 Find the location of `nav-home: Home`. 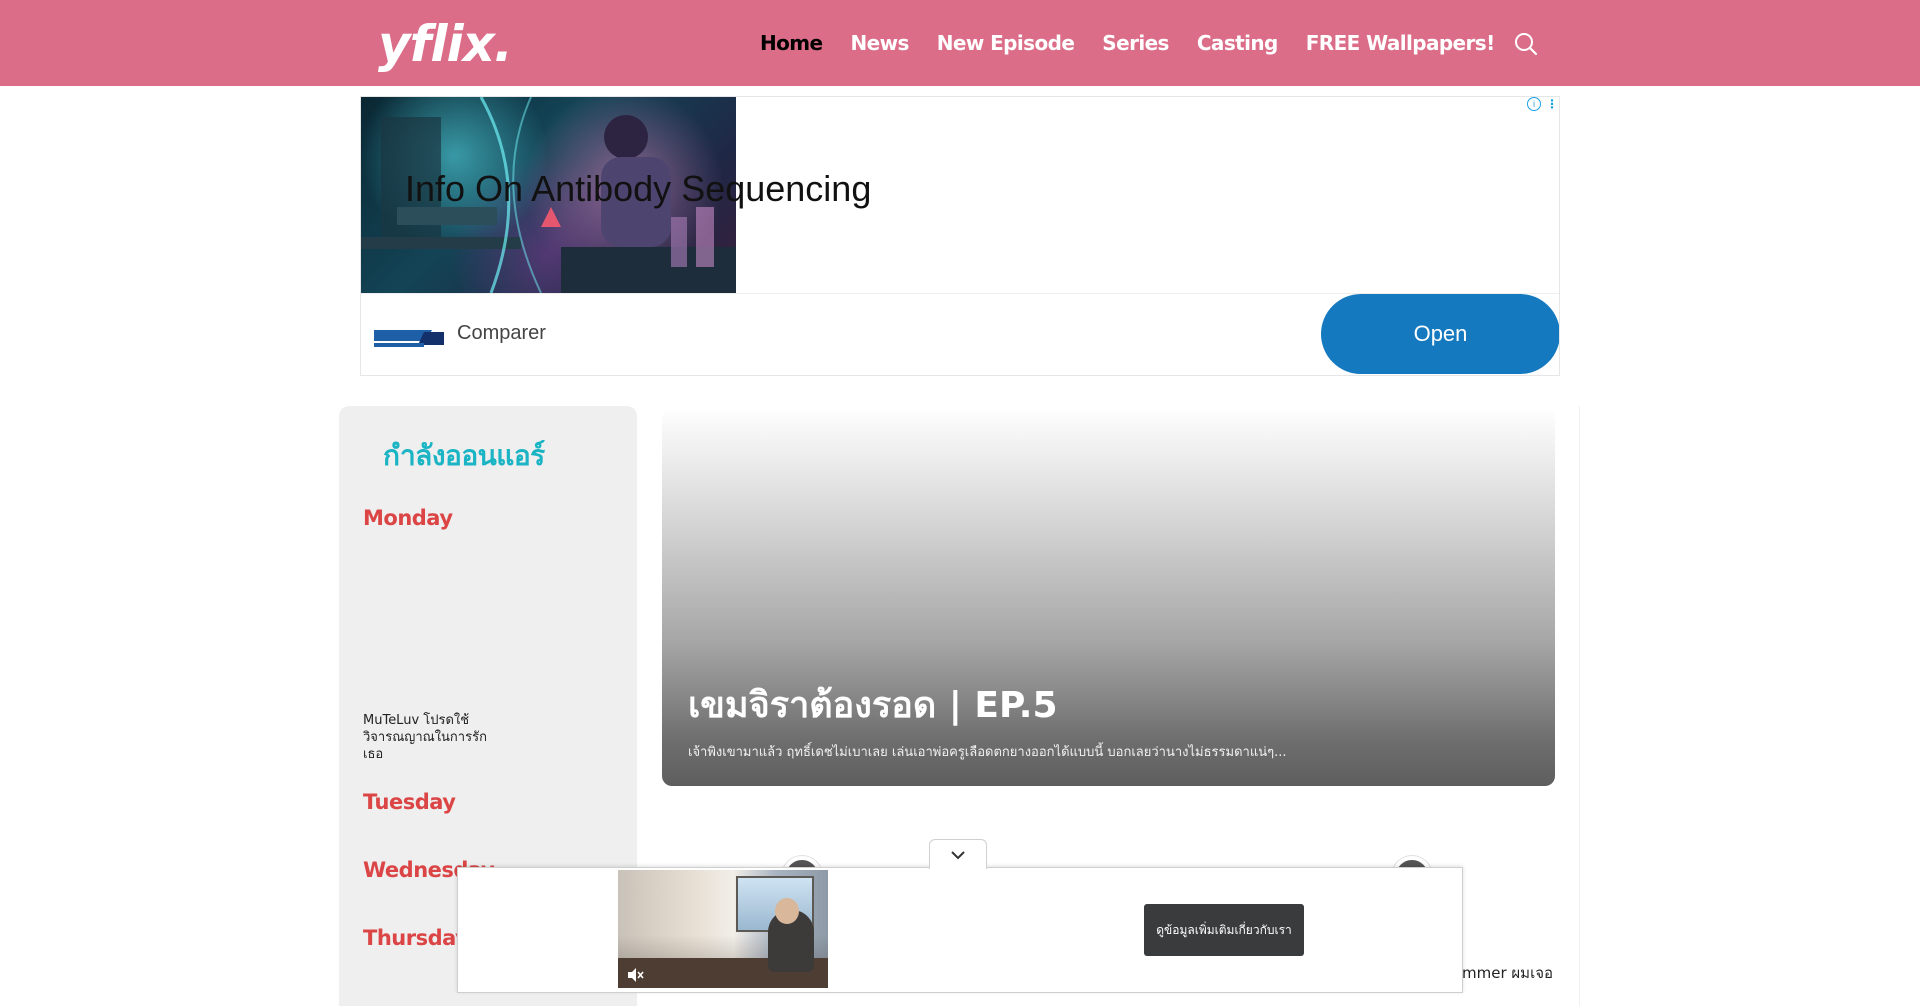

nav-home: Home is located at coordinates (791, 43).